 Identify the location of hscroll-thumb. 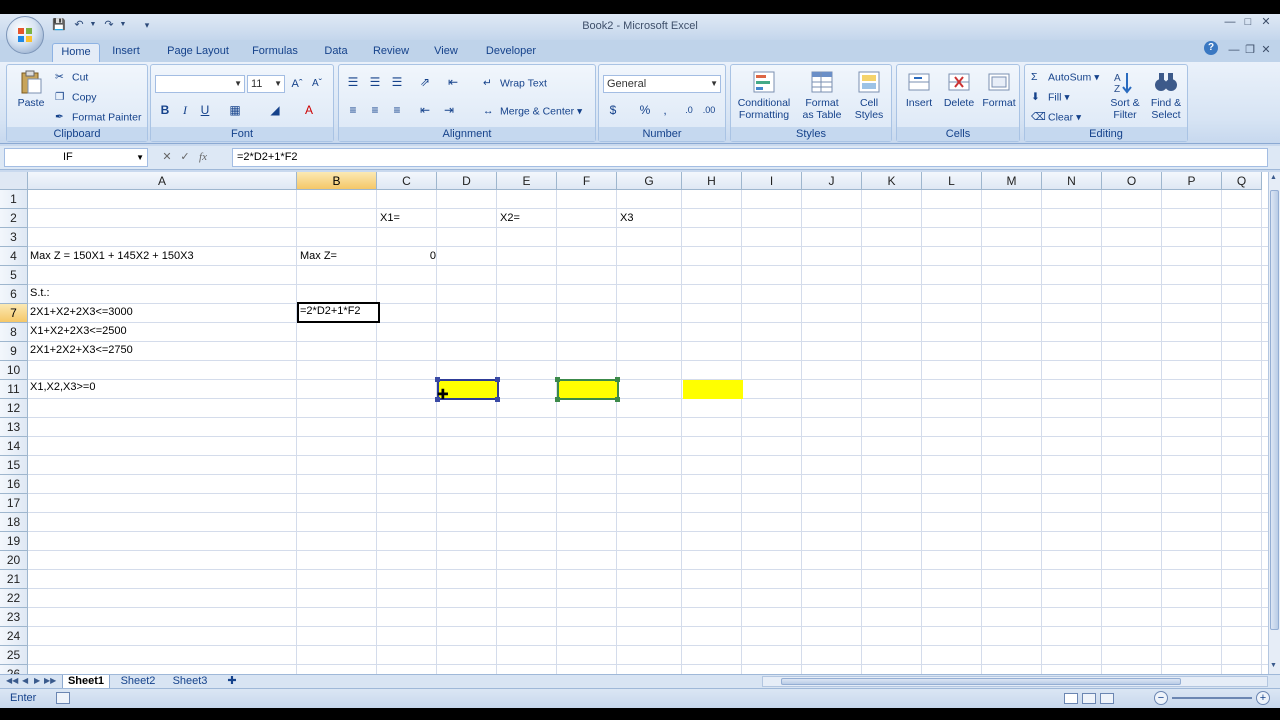
(981, 681).